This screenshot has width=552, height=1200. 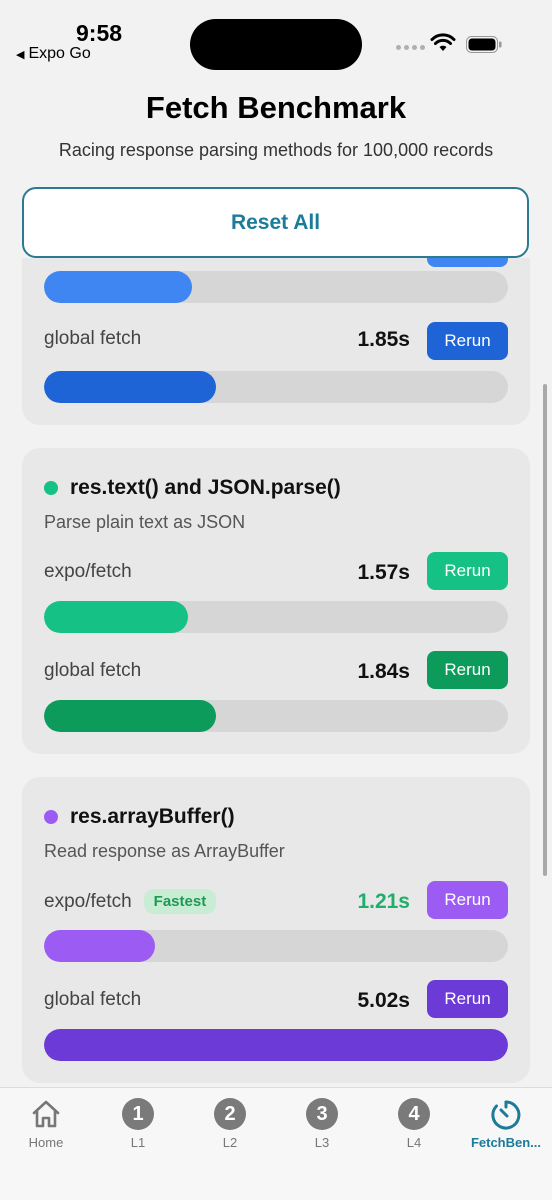 I want to click on number-3-icon: 3, so click(x=322, y=1114).